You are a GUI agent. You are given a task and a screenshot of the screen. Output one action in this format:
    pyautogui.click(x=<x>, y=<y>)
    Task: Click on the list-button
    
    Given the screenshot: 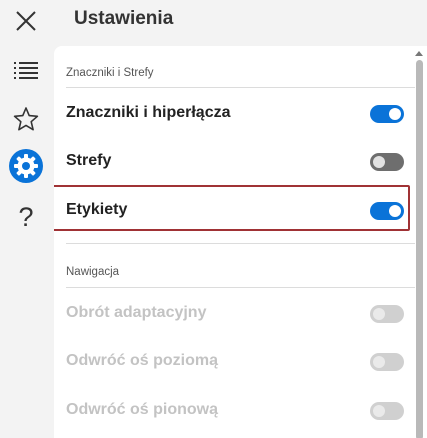 What is the action you would take?
    pyautogui.click(x=26, y=72)
    